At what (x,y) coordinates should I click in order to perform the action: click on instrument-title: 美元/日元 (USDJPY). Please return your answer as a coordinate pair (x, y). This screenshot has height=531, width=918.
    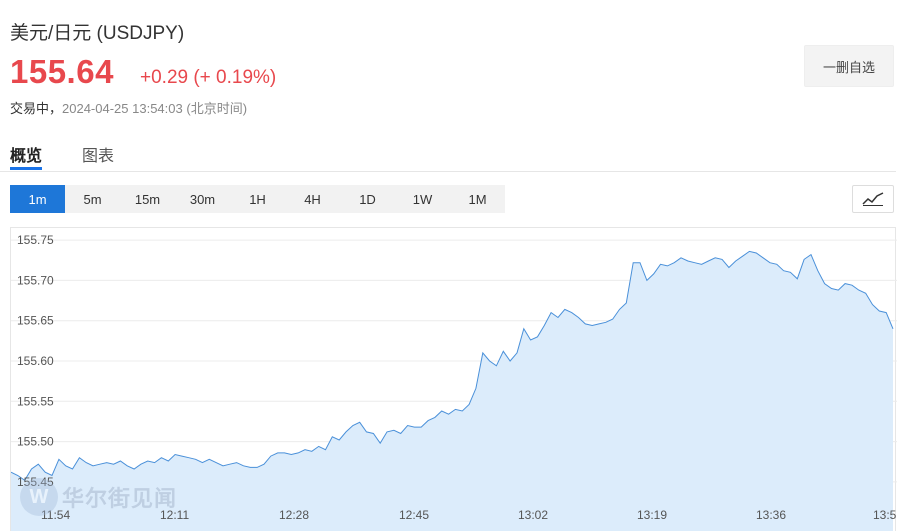
    Looking at the image, I should click on (97, 33).